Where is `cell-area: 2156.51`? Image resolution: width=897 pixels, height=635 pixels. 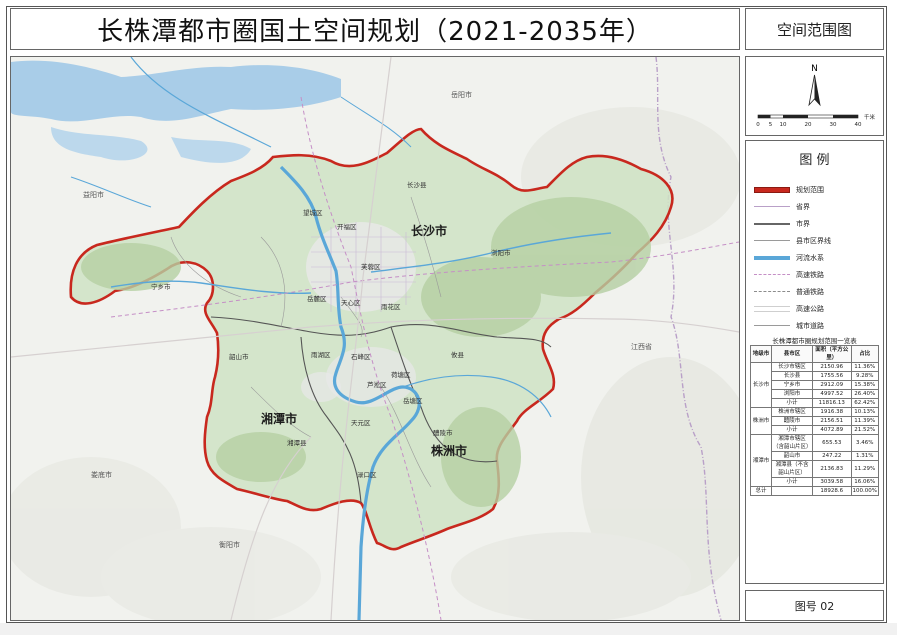
cell-area: 2156.51 is located at coordinates (832, 421).